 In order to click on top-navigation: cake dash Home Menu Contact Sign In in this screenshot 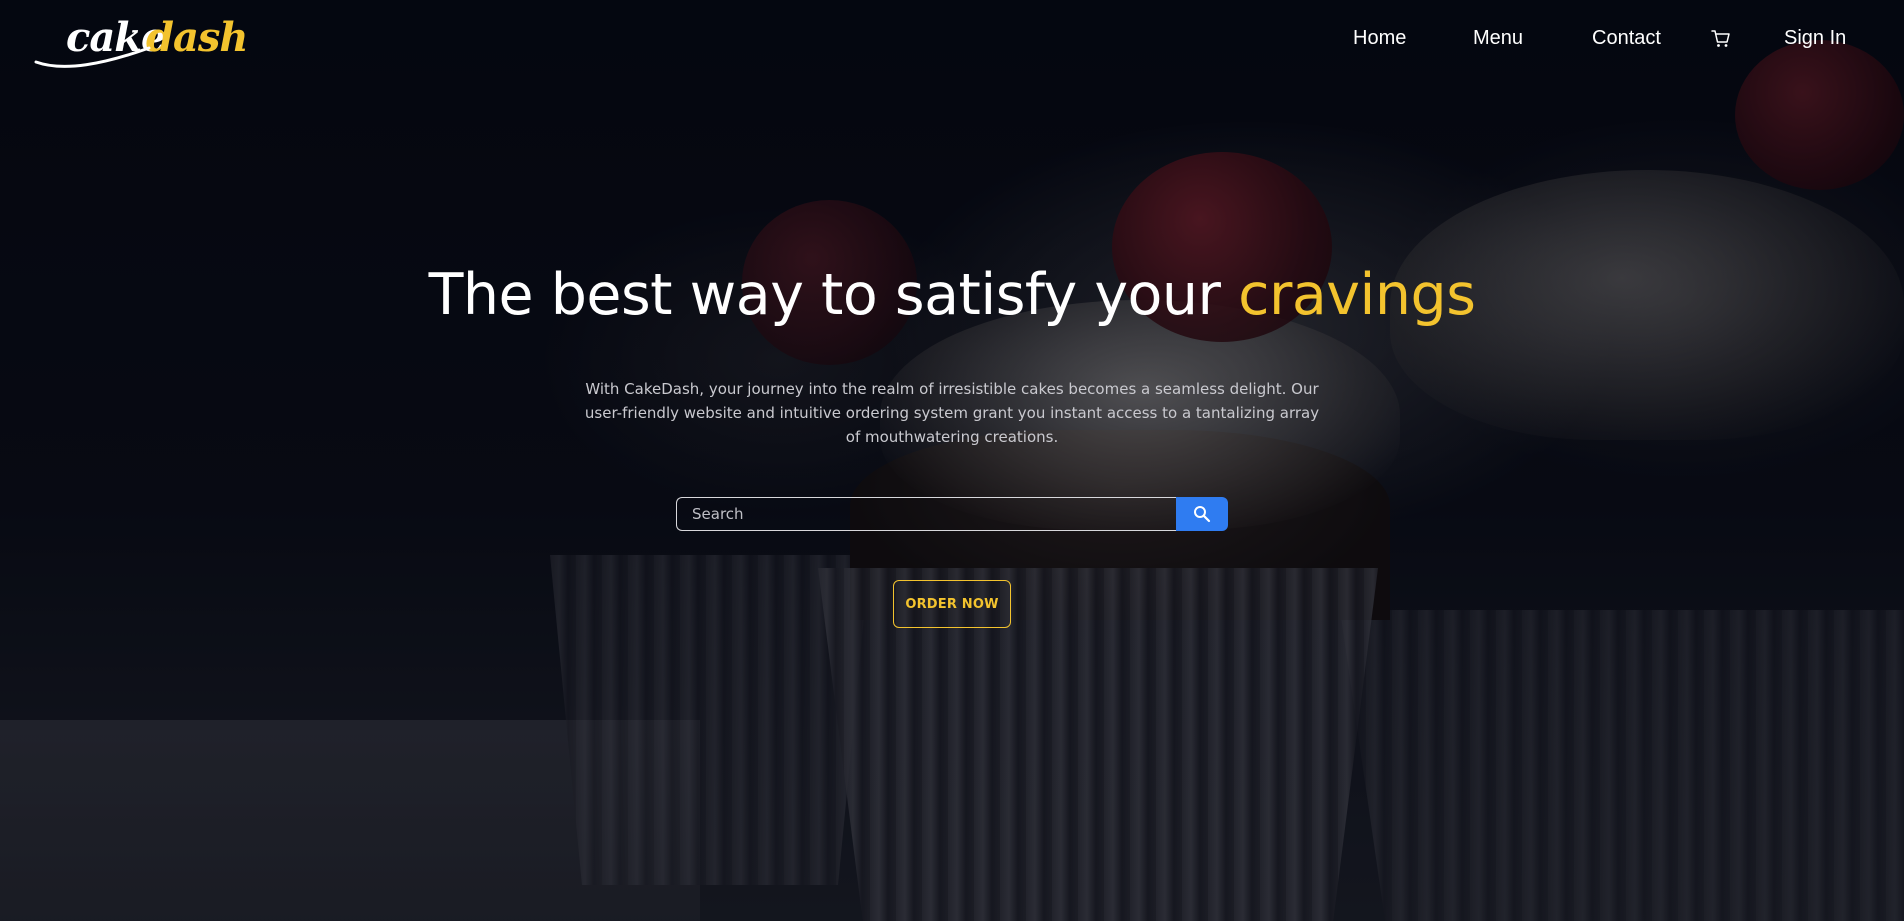, I will do `click(952, 40)`.